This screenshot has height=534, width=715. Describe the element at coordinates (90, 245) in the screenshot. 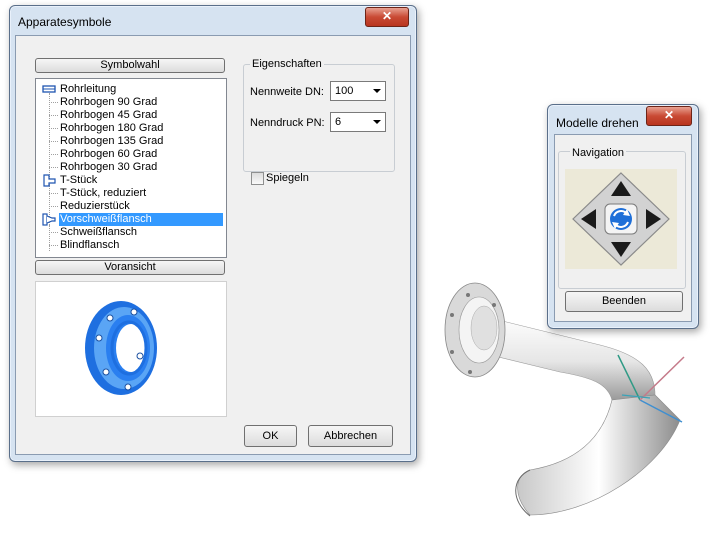

I see `tree-label: Blindflansch` at that location.